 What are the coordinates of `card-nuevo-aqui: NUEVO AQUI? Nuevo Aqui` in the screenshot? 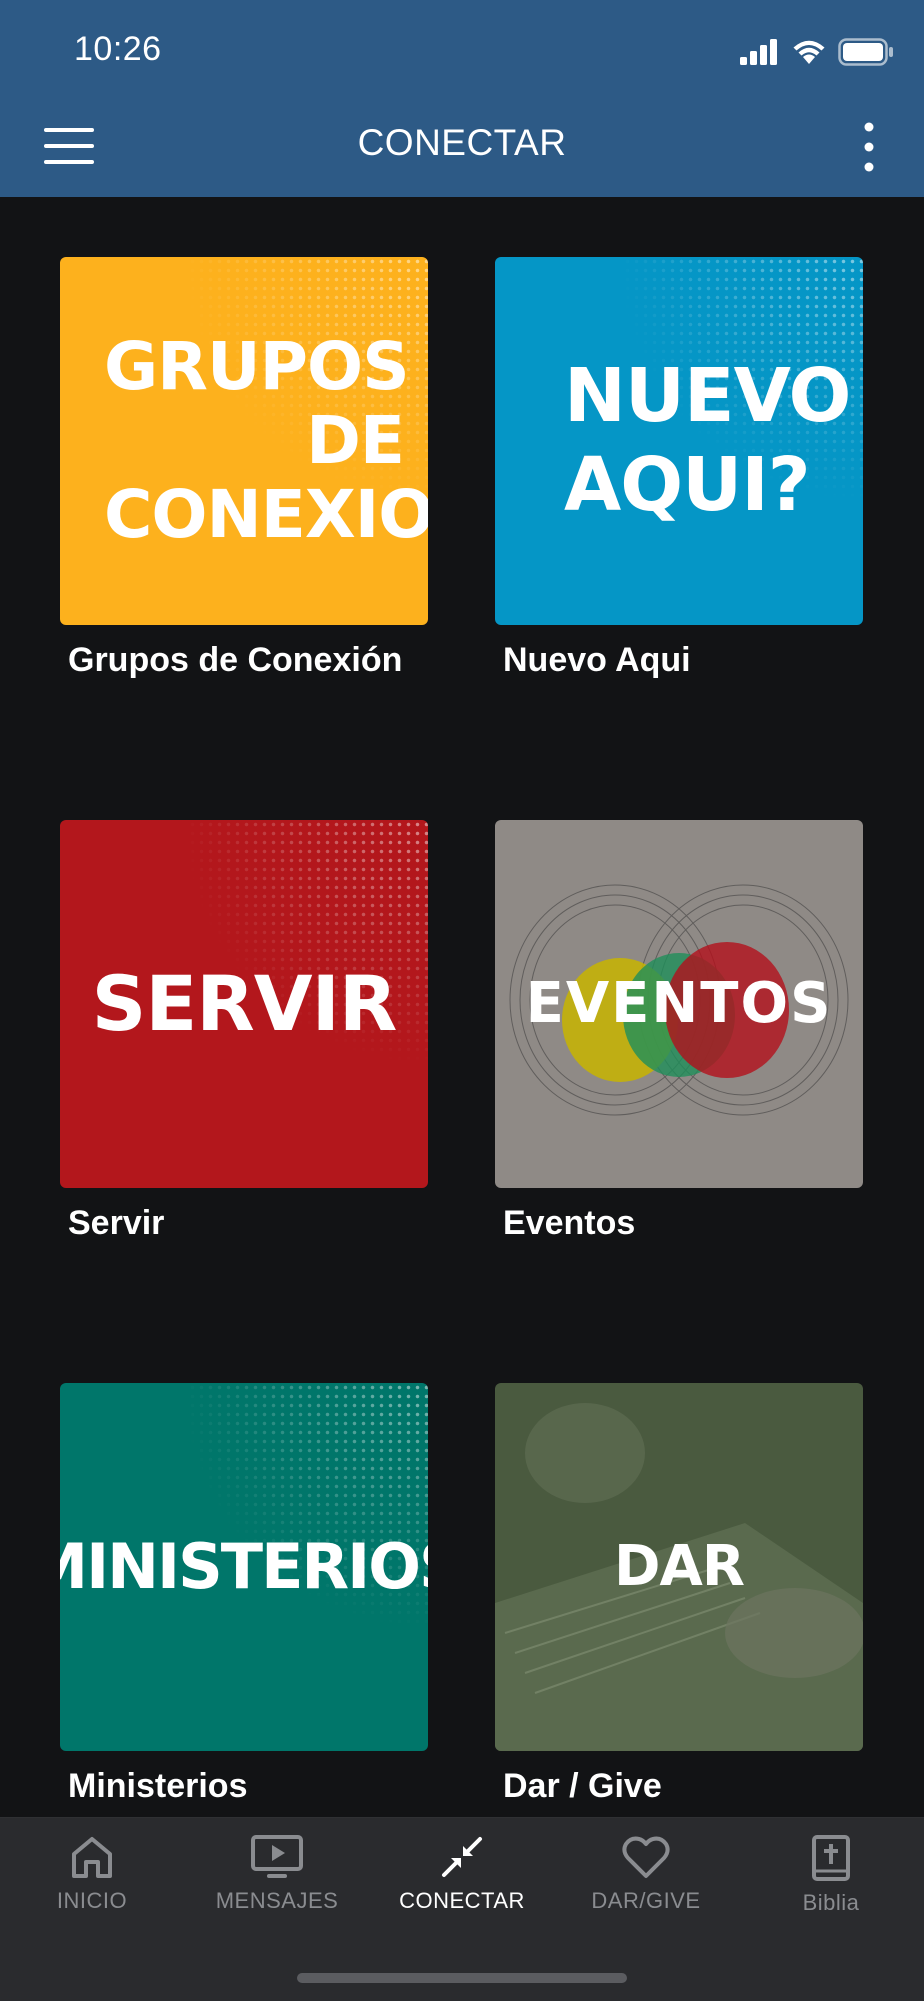 It's located at (679, 468).